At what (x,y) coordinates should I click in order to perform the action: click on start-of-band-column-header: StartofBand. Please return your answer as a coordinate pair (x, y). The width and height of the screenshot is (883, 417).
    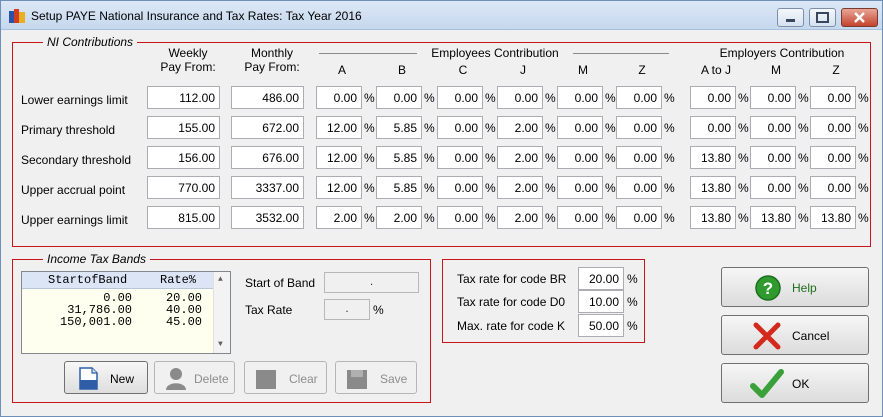
    Looking at the image, I should click on (87, 280).